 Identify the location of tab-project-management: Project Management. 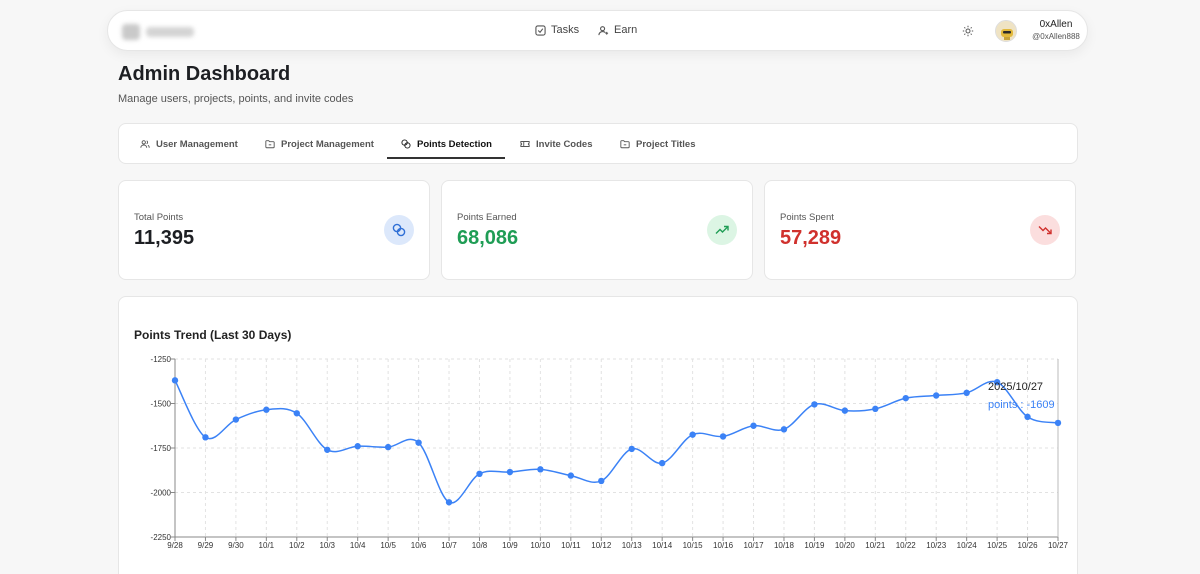
(319, 144).